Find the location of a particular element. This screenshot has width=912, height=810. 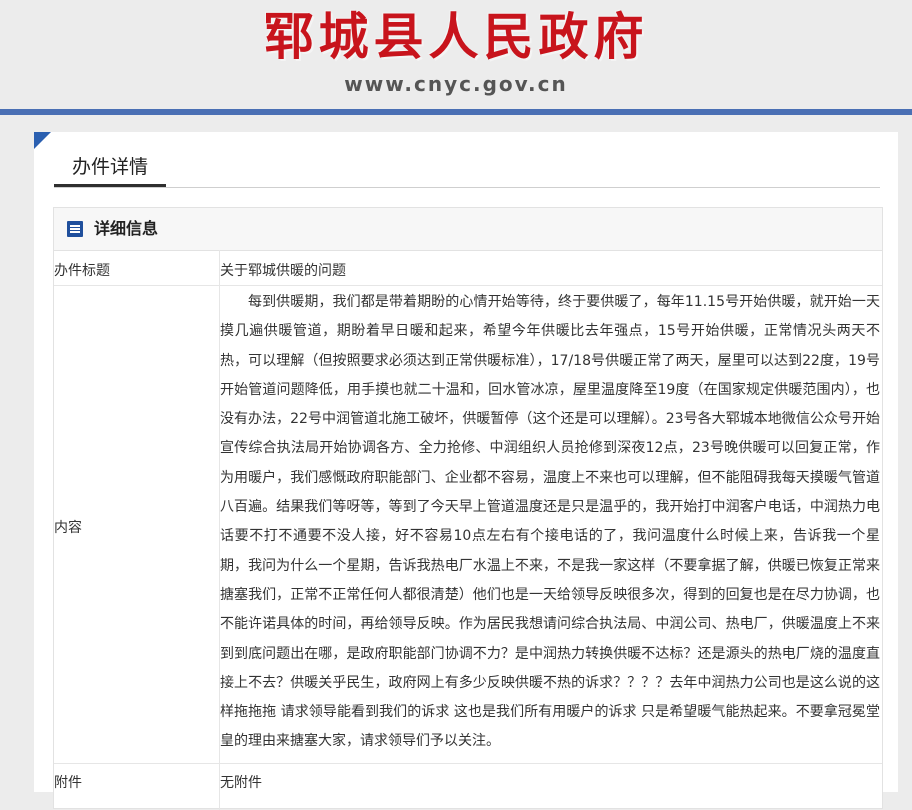

list-icon is located at coordinates (75, 229).